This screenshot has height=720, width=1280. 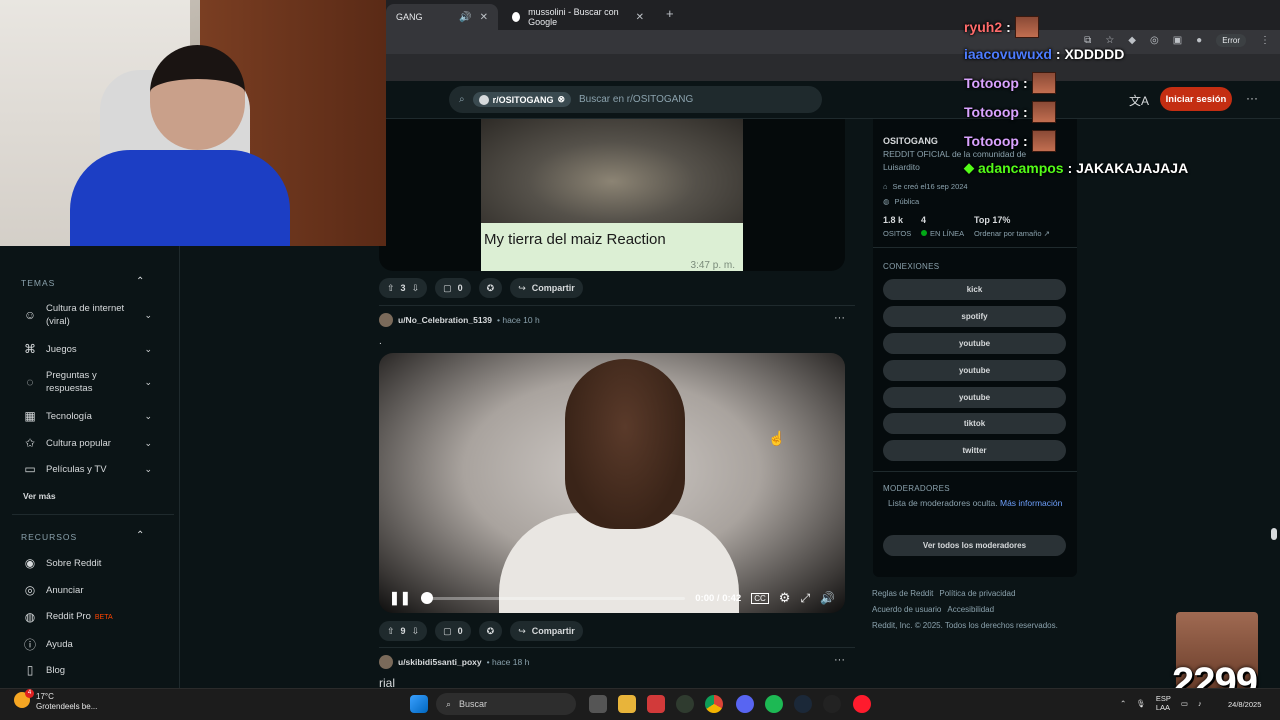 I want to click on sidebar-item-label: Anunciar, so click(x=65, y=590).